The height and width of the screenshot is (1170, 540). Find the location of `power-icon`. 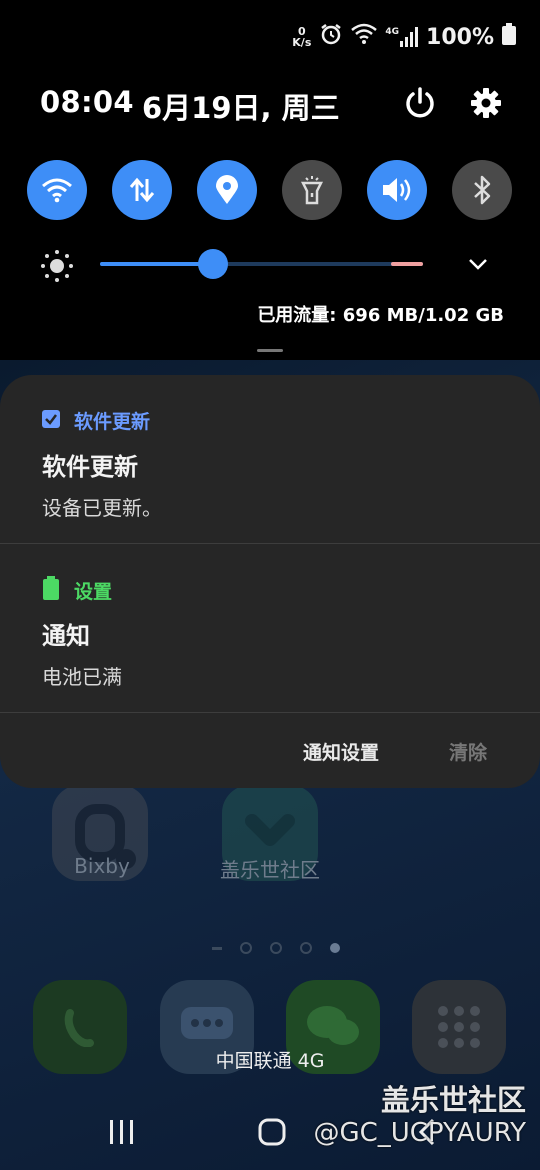

power-icon is located at coordinates (420, 102).